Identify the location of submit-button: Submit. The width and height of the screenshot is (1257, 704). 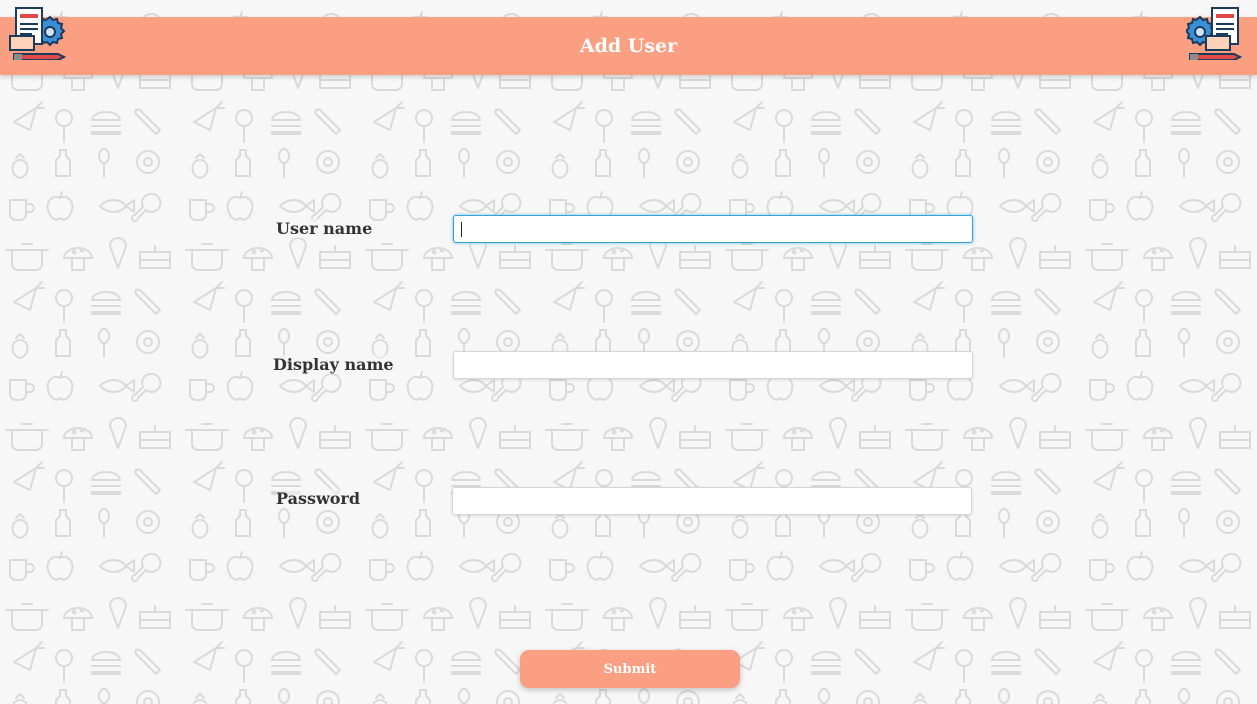
(630, 669).